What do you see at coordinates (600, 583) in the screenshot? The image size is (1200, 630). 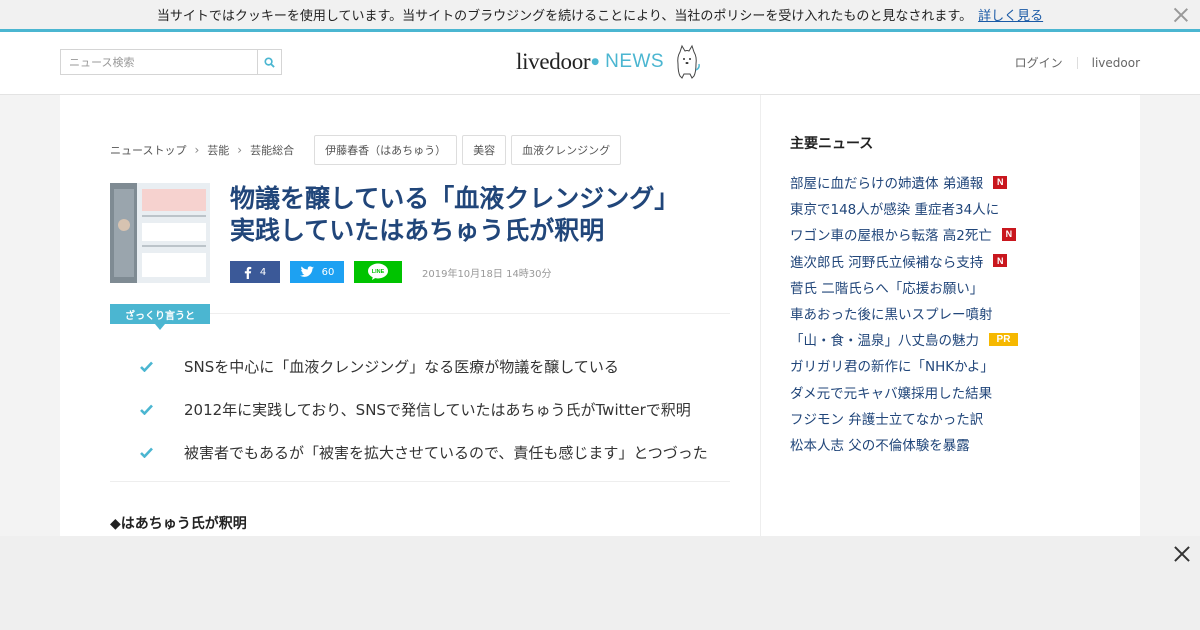 I see `bottom-ad-banner` at bounding box center [600, 583].